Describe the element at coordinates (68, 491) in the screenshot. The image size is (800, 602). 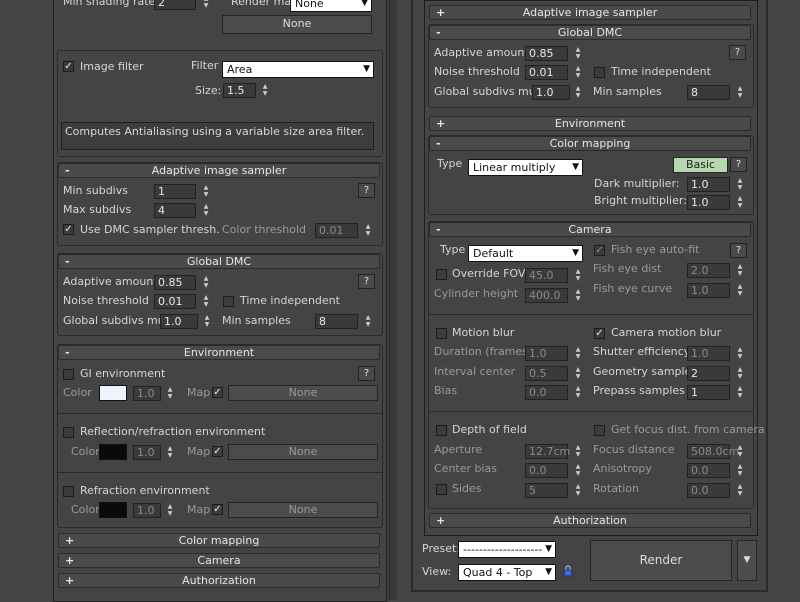
I see `refraction-environment-checkbox` at that location.